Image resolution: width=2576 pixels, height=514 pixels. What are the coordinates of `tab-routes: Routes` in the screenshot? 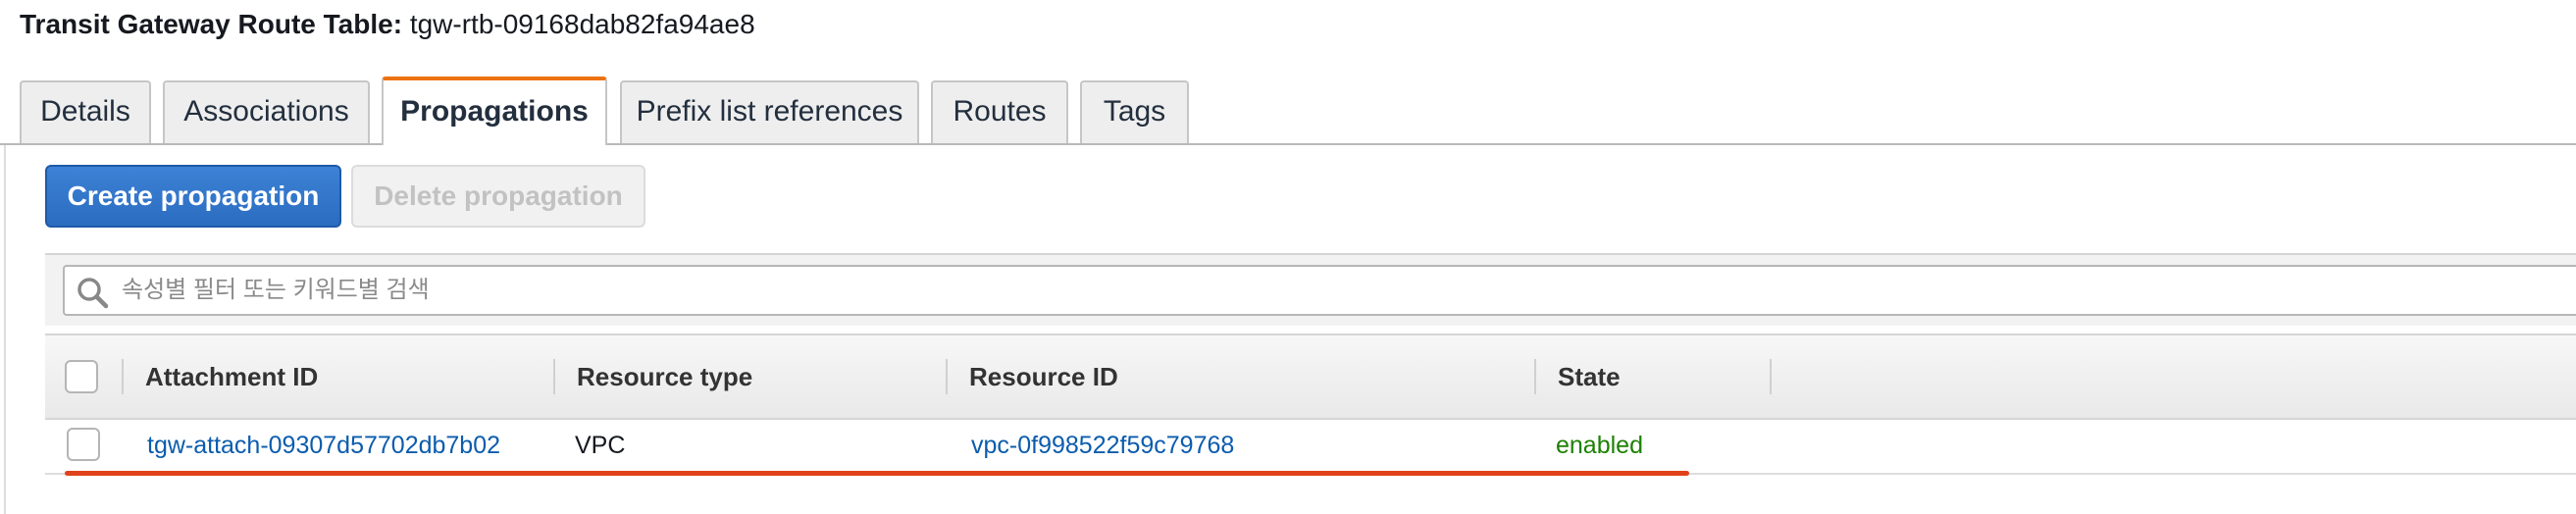 It's located at (999, 111).